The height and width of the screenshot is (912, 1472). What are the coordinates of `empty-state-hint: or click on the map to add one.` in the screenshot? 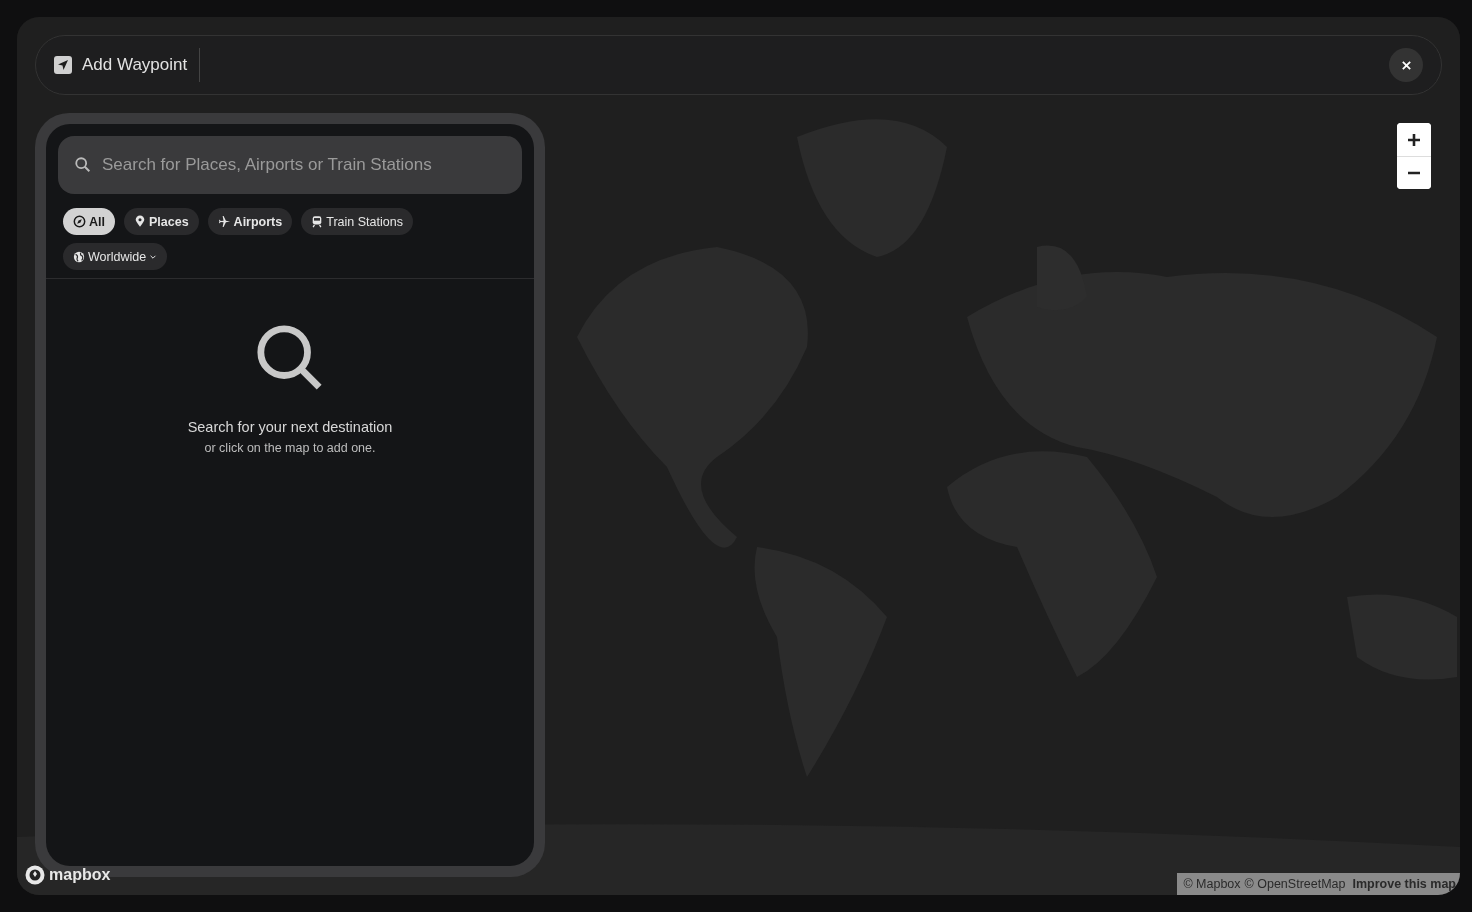 It's located at (290, 448).